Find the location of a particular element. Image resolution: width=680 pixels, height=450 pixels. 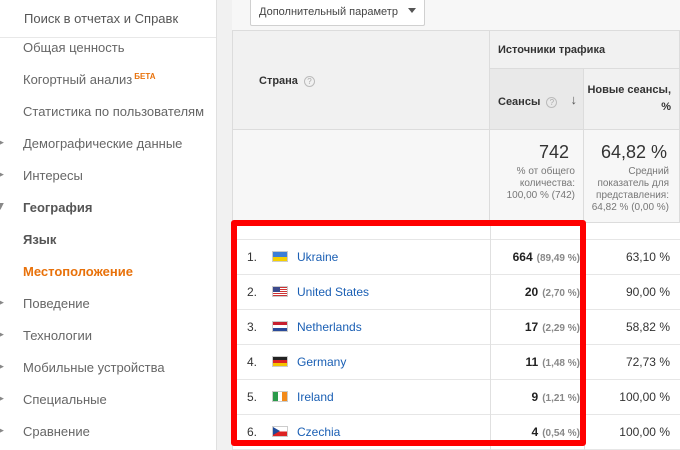

sidebar-item-custom: ▶ Специальные is located at coordinates (108, 400).